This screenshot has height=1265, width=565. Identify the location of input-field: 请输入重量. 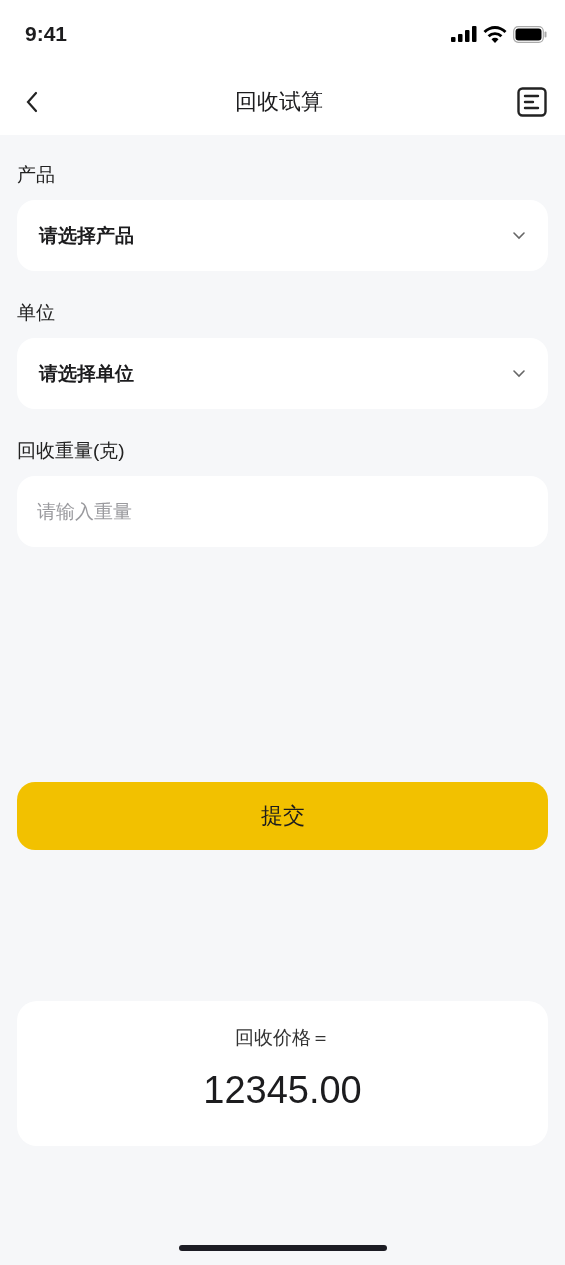
(282, 511).